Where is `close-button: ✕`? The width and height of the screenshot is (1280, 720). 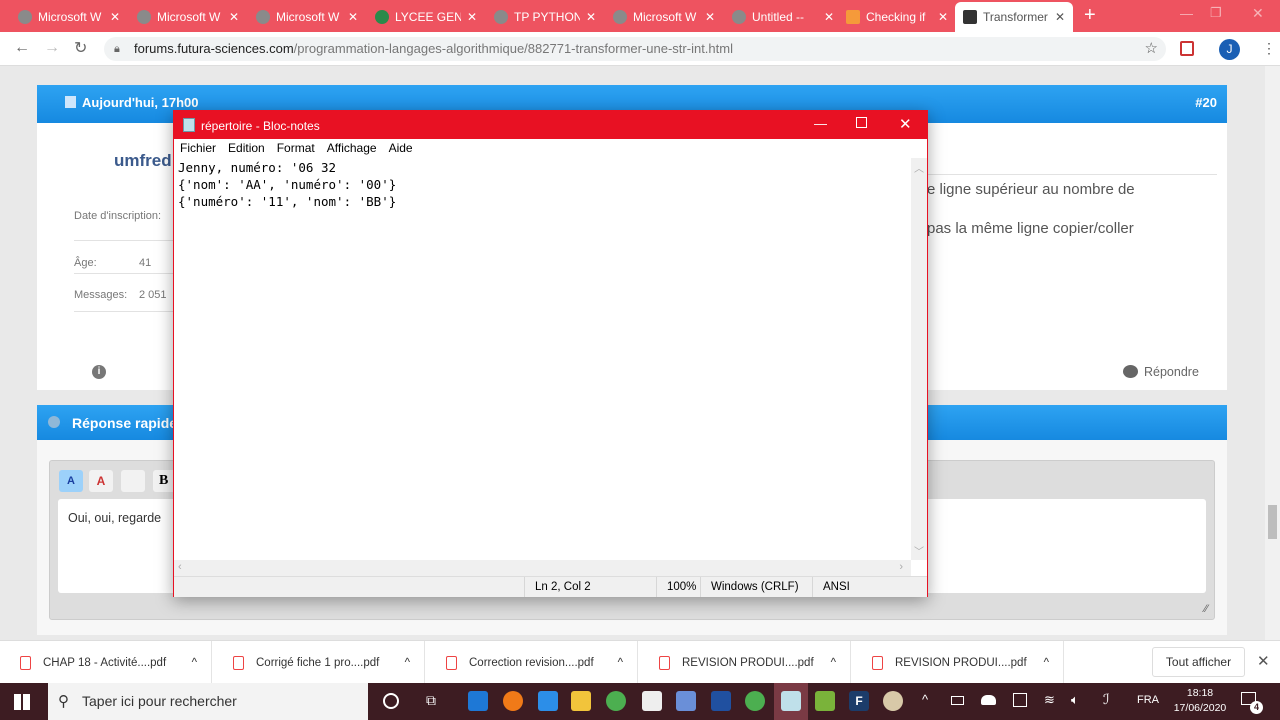 close-button: ✕ is located at coordinates (905, 124).